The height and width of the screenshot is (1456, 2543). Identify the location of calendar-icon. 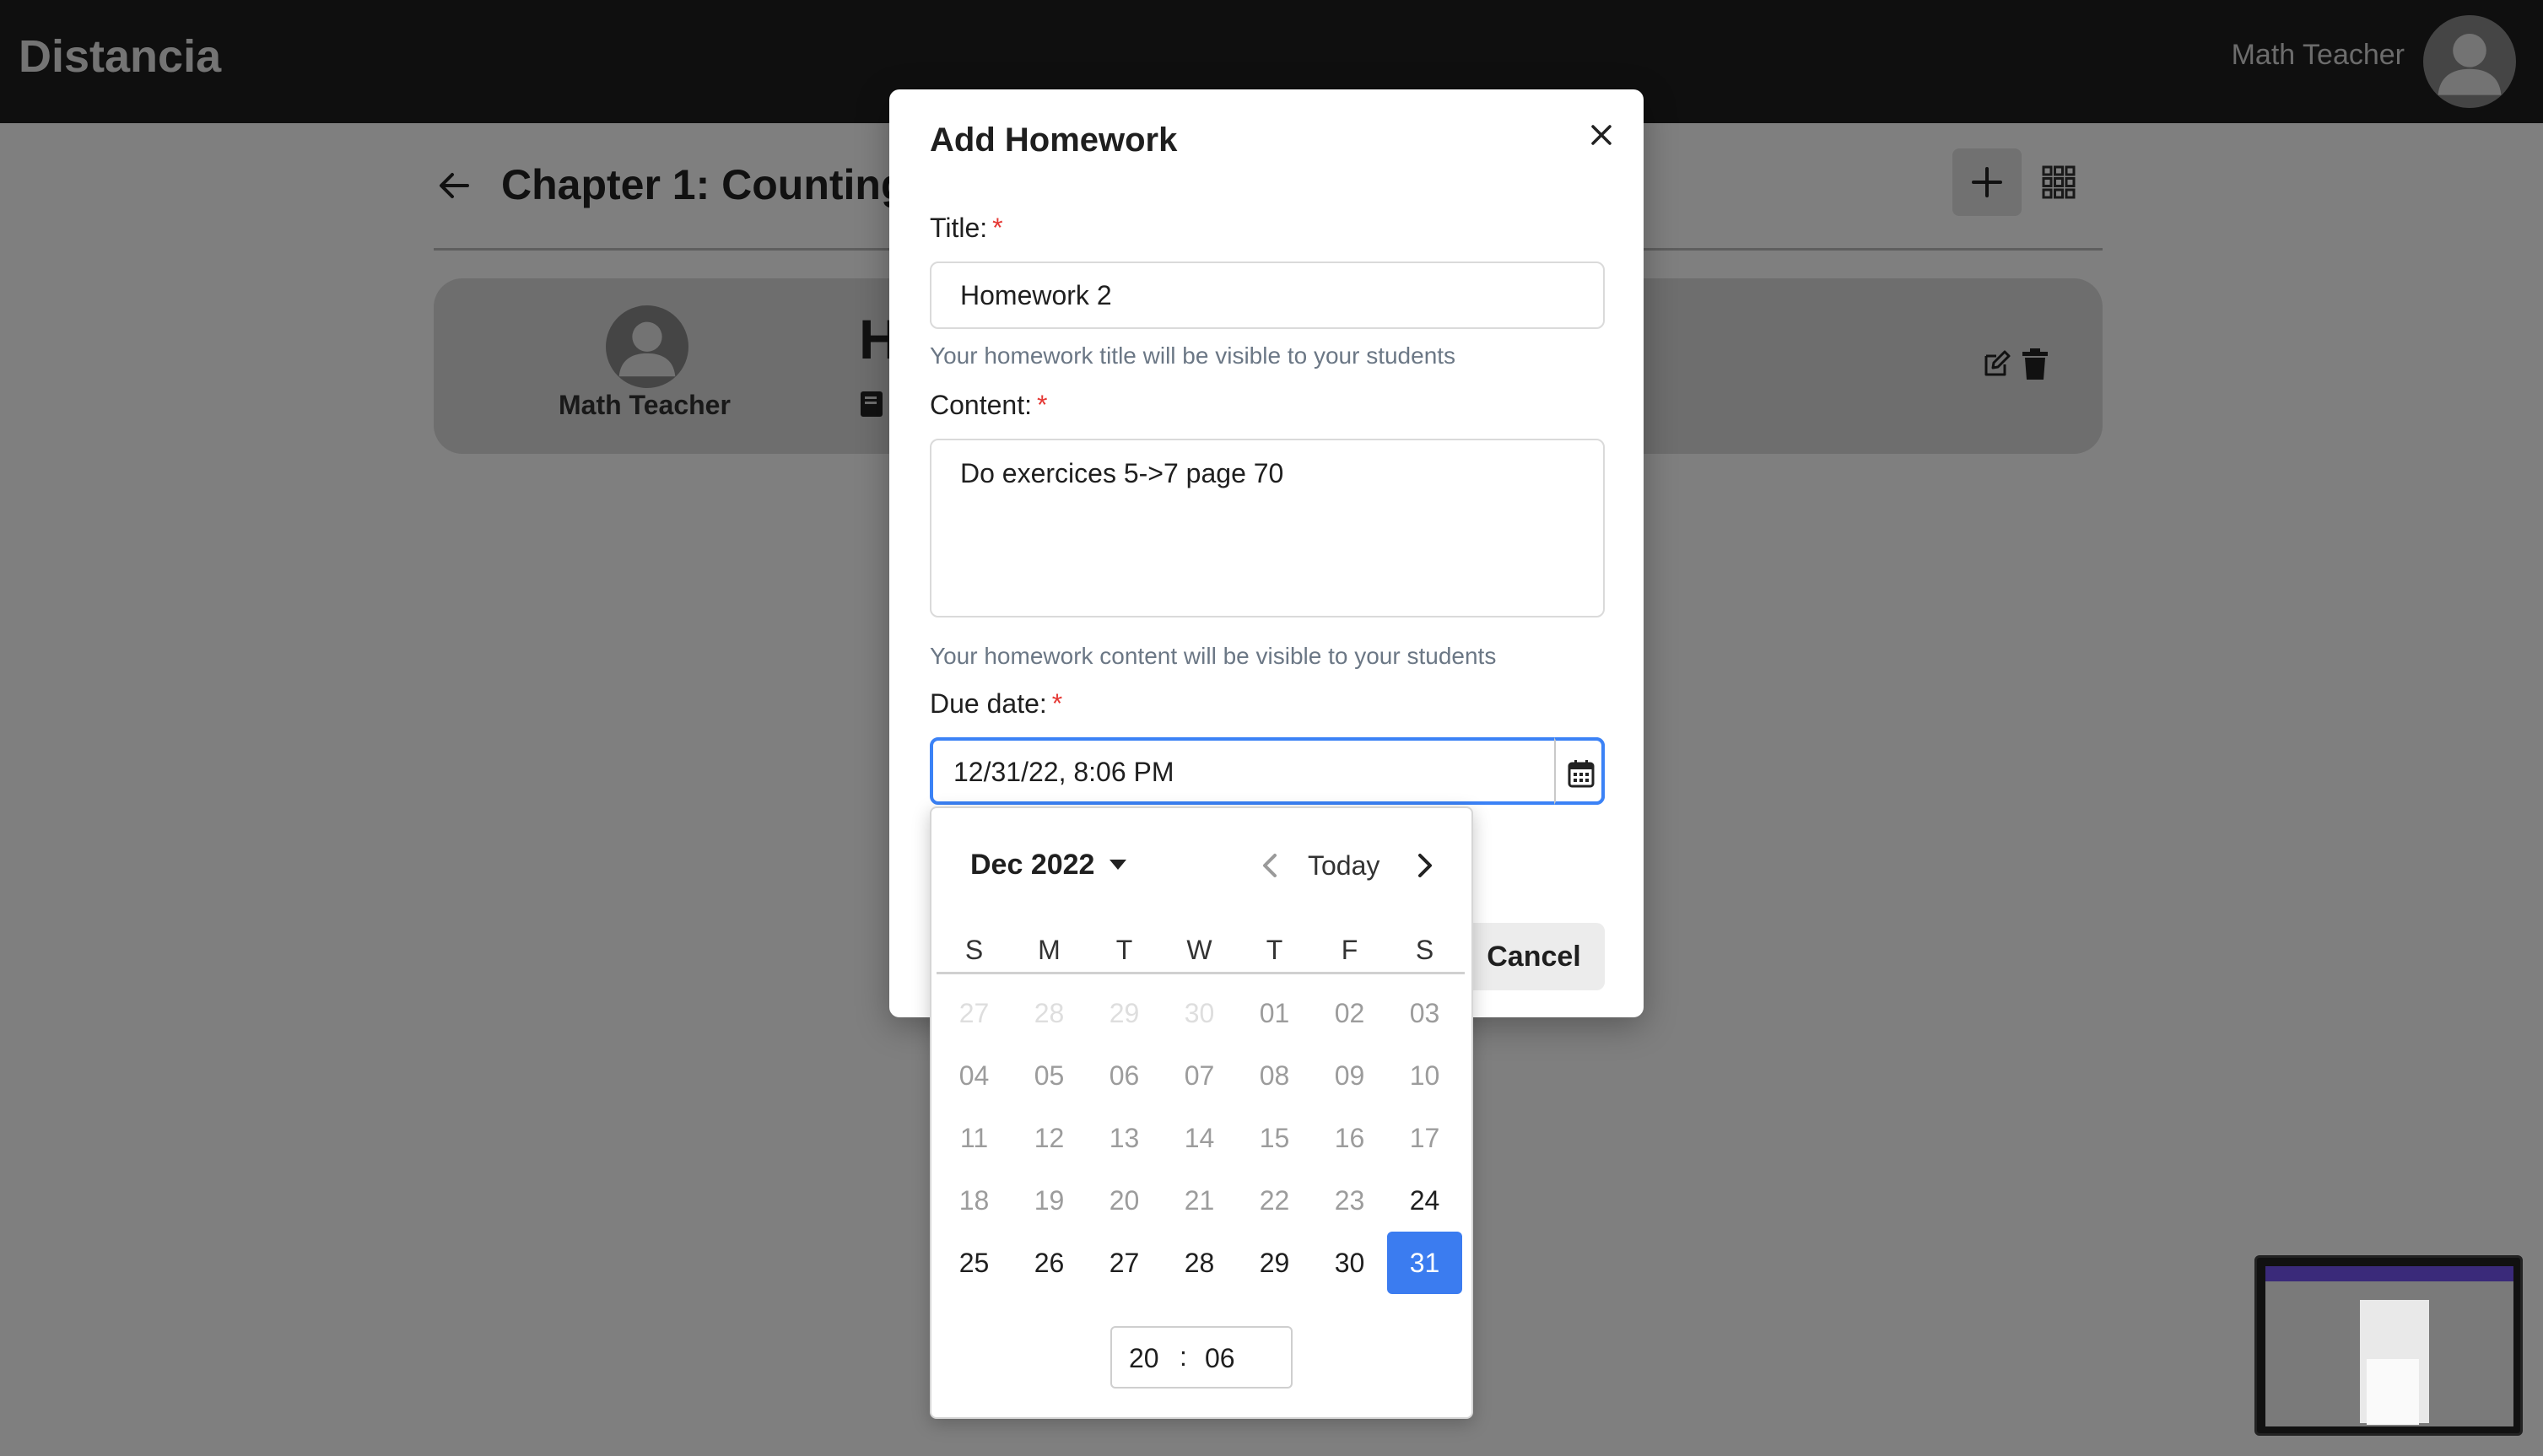
(1582, 774).